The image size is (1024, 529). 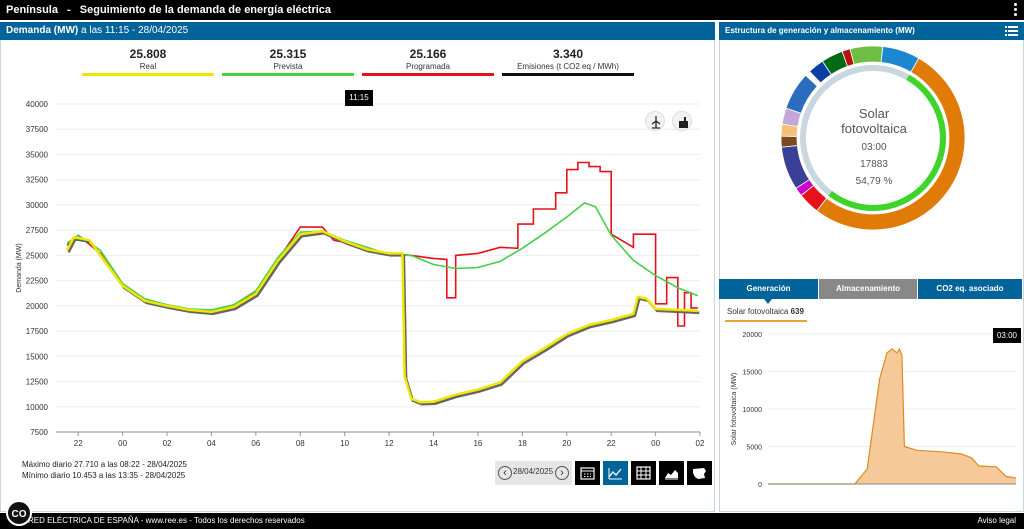 What do you see at coordinates (505, 473) in the screenshot?
I see `prev-day-button: ‹` at bounding box center [505, 473].